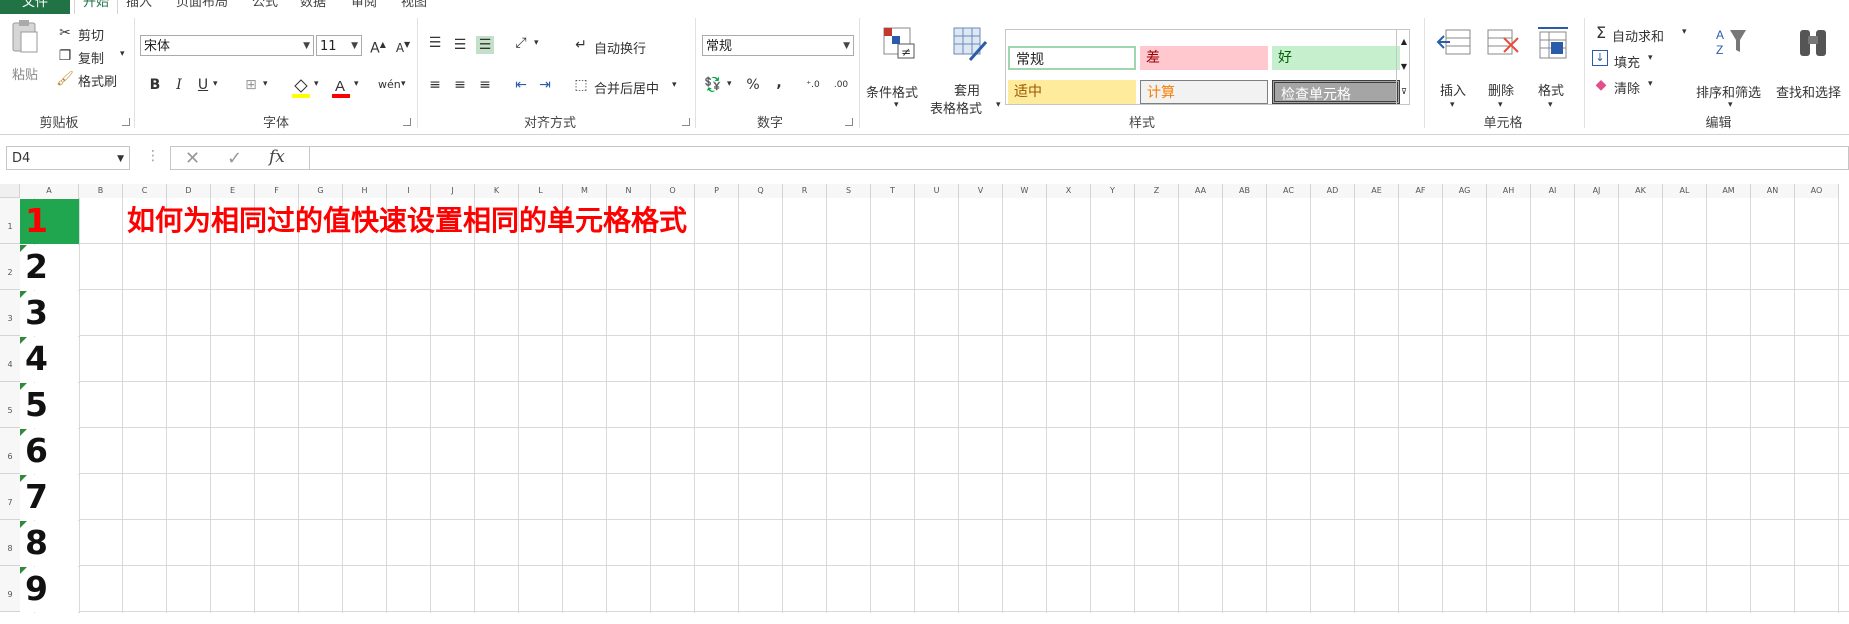 Image resolution: width=1849 pixels, height=624 pixels. I want to click on column-header-z: Z, so click(1157, 191).